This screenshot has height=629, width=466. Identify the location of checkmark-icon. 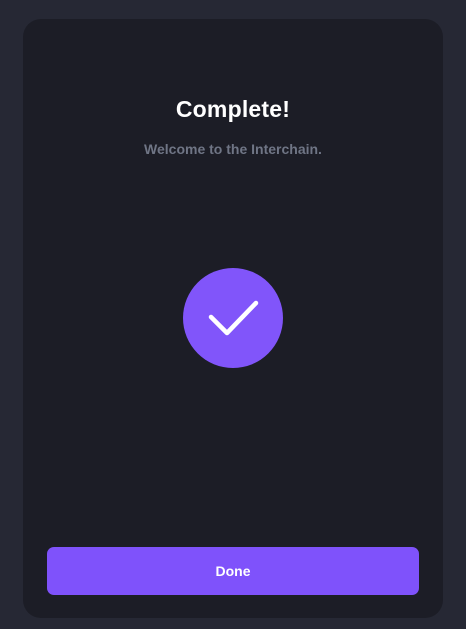
(233, 318).